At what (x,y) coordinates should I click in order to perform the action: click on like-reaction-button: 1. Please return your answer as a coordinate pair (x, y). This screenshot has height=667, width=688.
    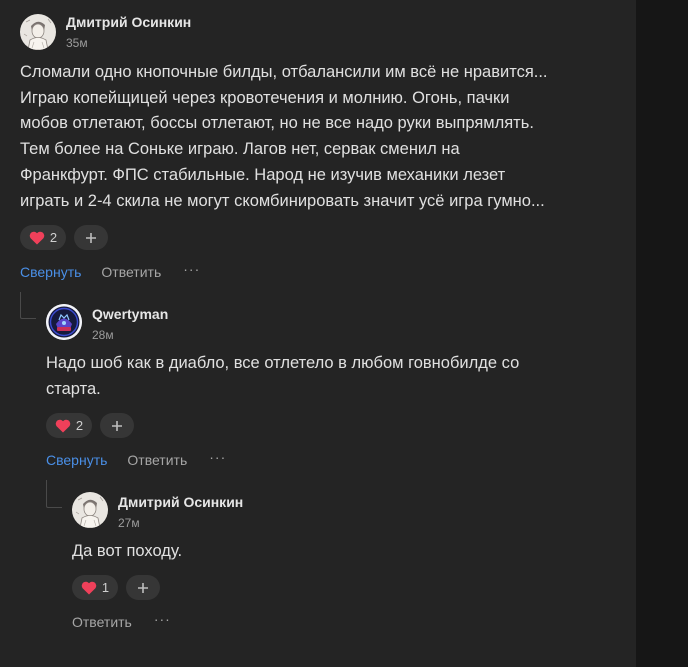
    Looking at the image, I should click on (95, 587).